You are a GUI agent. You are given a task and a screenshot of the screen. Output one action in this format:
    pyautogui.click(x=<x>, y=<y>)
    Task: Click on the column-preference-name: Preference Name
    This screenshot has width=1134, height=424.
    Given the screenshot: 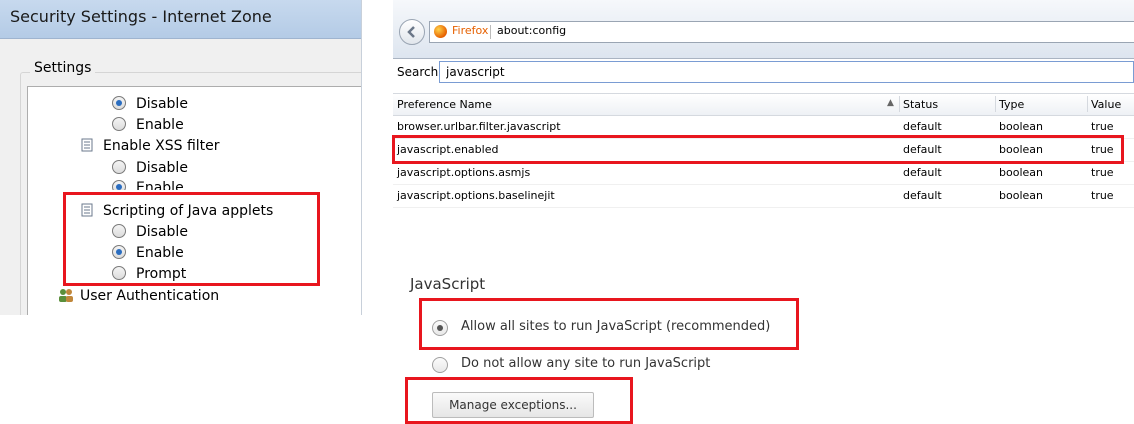 What is the action you would take?
    pyautogui.click(x=444, y=104)
    